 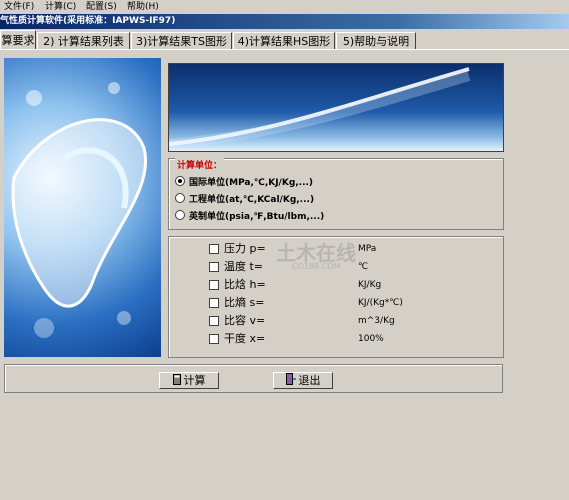 I want to click on tab-result-list: 2) 计算结果列表, so click(x=83, y=40).